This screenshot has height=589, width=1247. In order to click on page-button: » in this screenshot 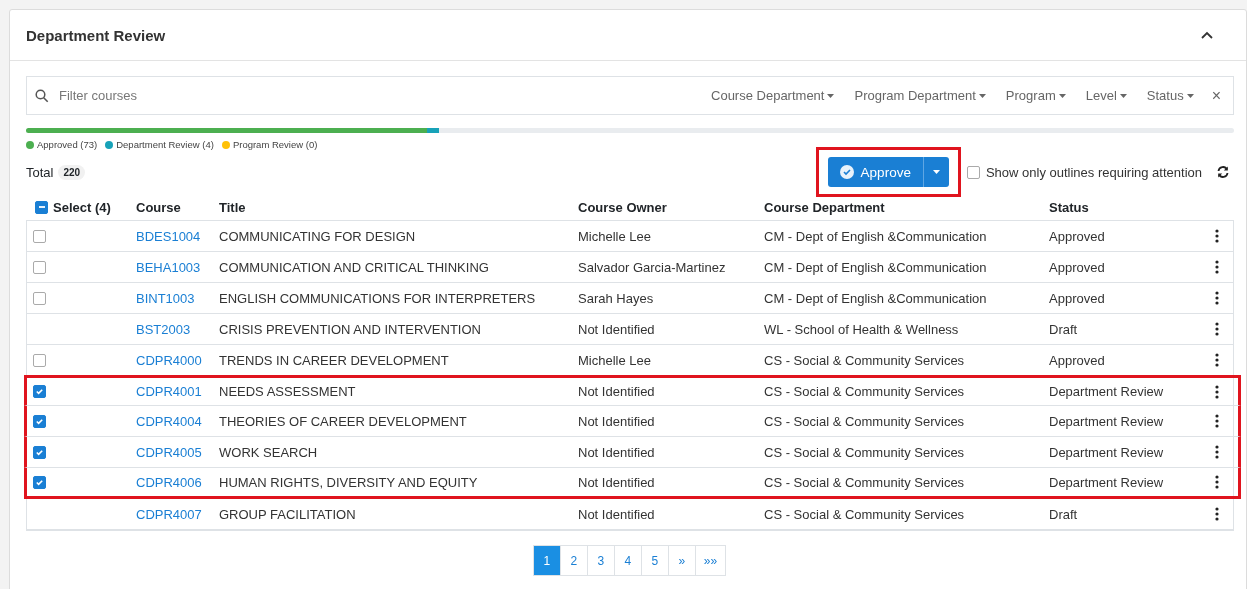, I will do `click(681, 560)`.